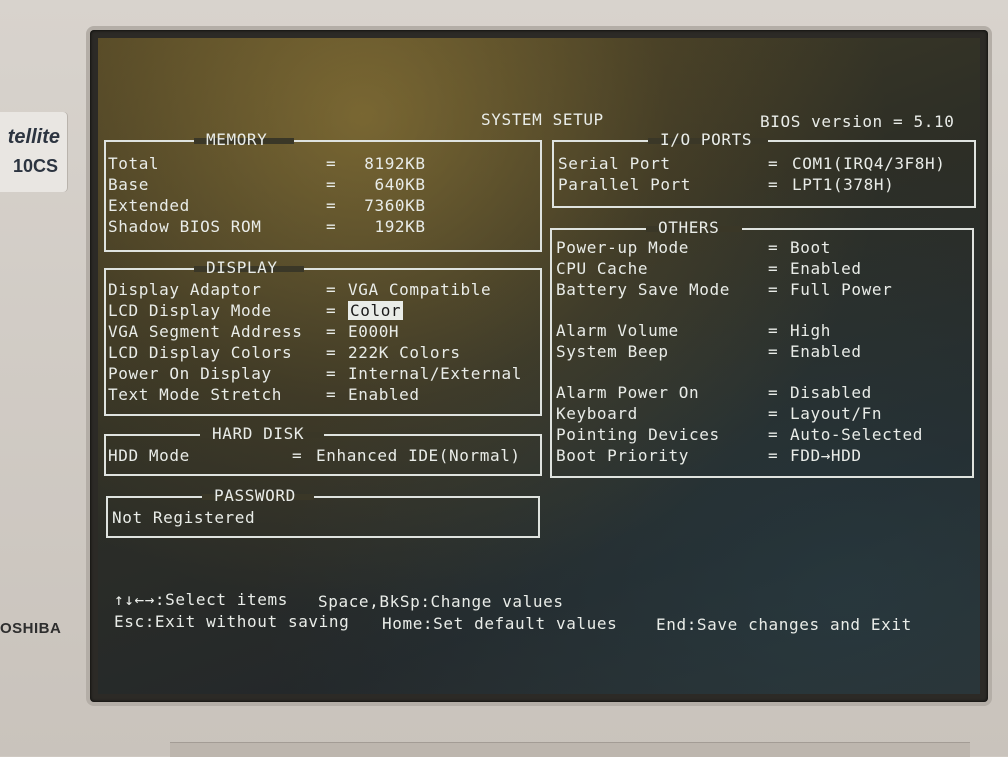 The image size is (1008, 757). What do you see at coordinates (597, 413) in the screenshot?
I see `others-setting-label: Keyboard` at bounding box center [597, 413].